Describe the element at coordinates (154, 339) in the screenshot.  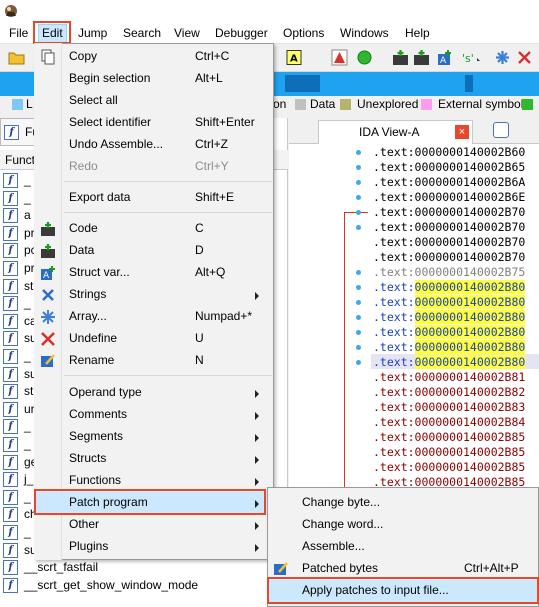
I see `menu-item-undefine: Undefine U` at that location.